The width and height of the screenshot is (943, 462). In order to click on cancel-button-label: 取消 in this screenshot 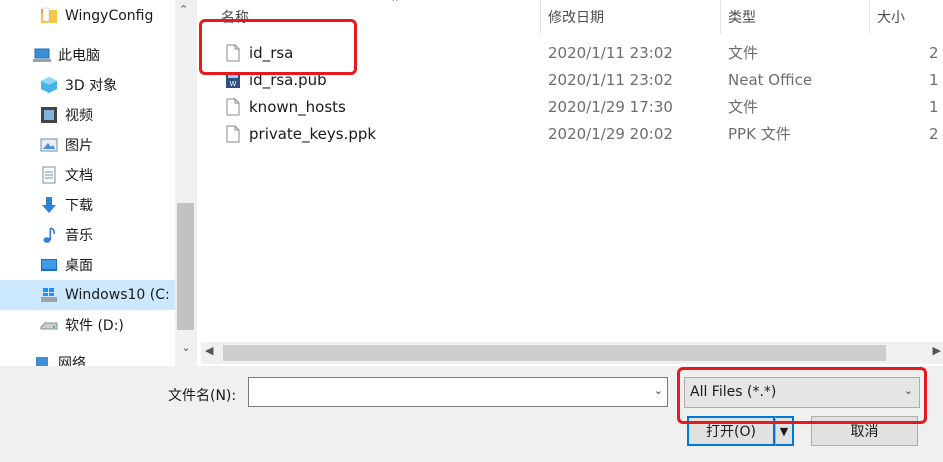, I will do `click(864, 432)`.